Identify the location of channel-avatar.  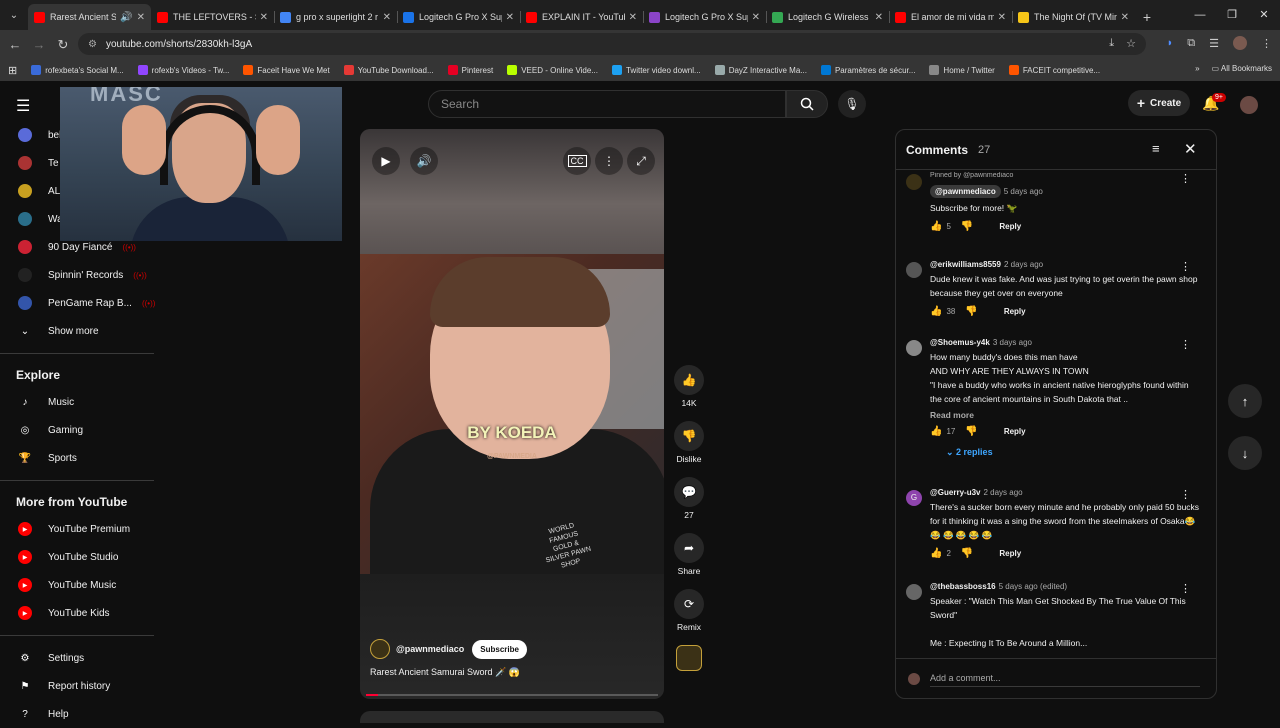
(380, 649).